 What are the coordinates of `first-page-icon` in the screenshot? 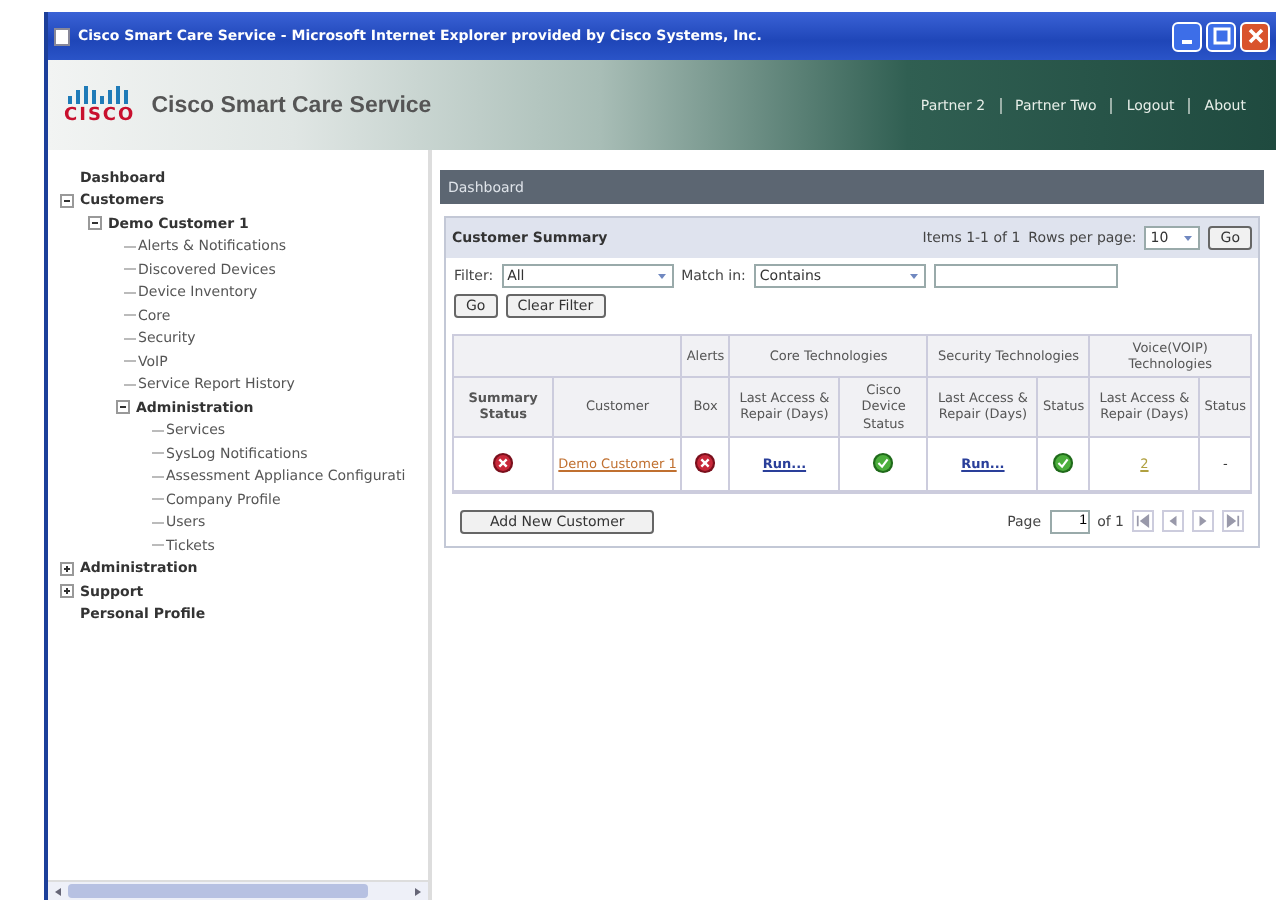 It's located at (1143, 521).